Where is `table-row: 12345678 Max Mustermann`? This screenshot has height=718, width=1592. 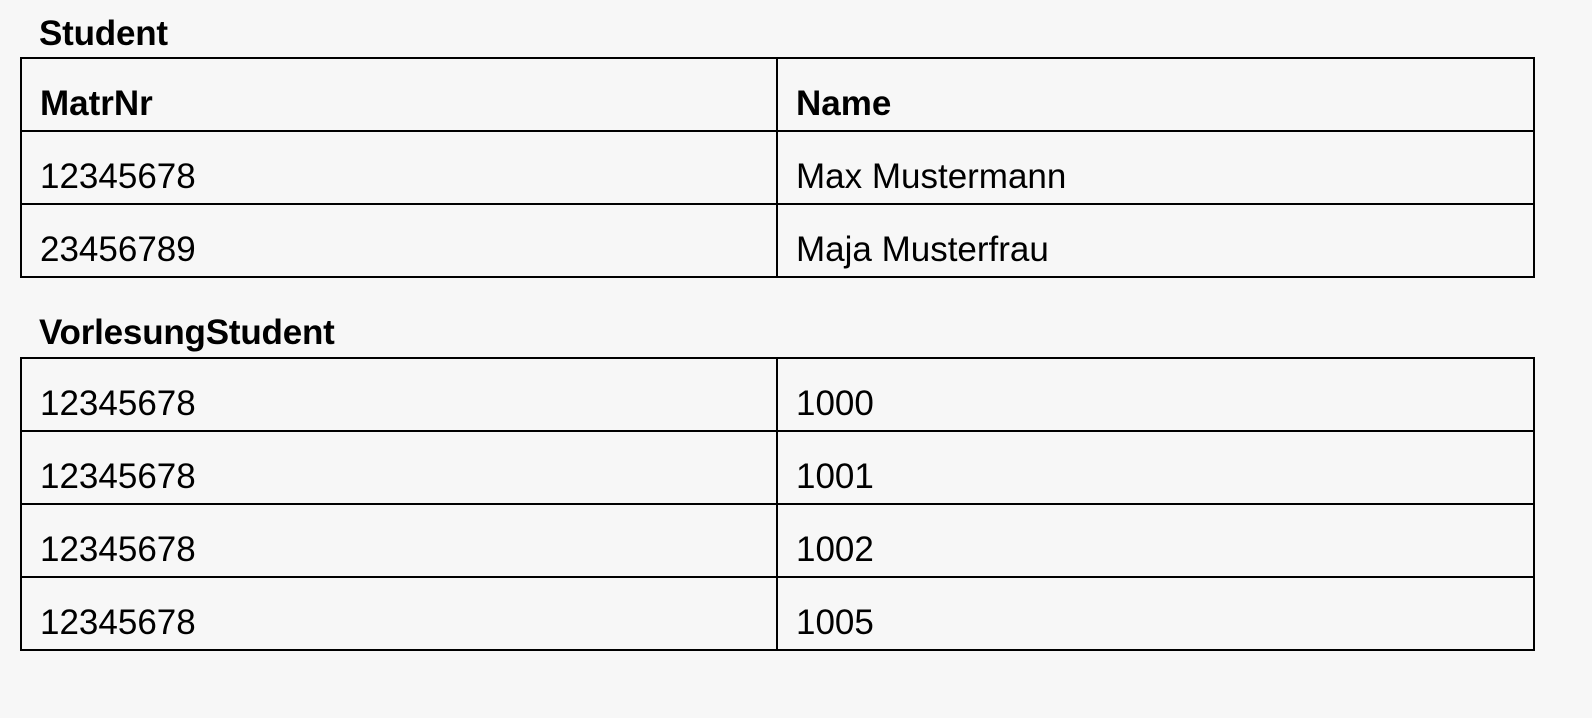 table-row: 12345678 Max Mustermann is located at coordinates (777, 167).